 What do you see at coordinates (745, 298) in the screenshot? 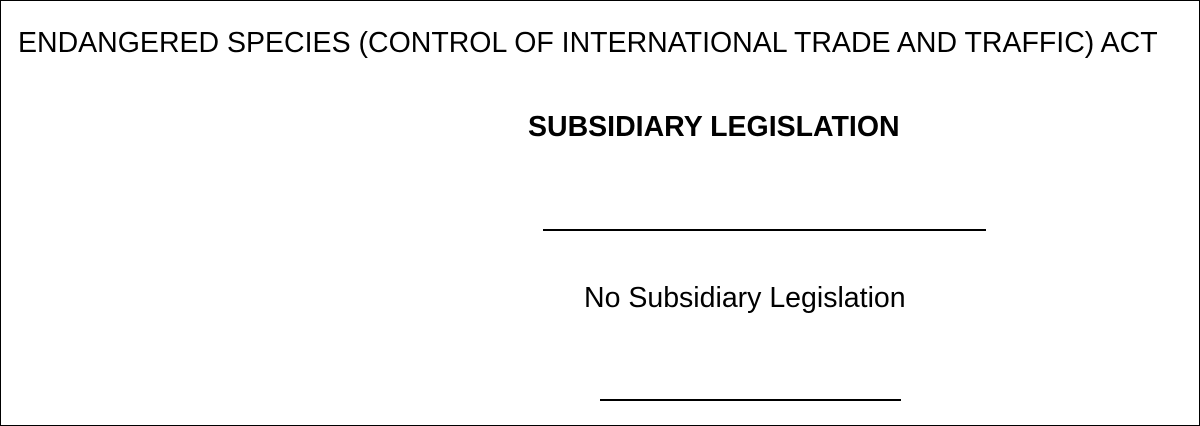
I see `no-legislation-note: No Subsidiary Legislation` at bounding box center [745, 298].